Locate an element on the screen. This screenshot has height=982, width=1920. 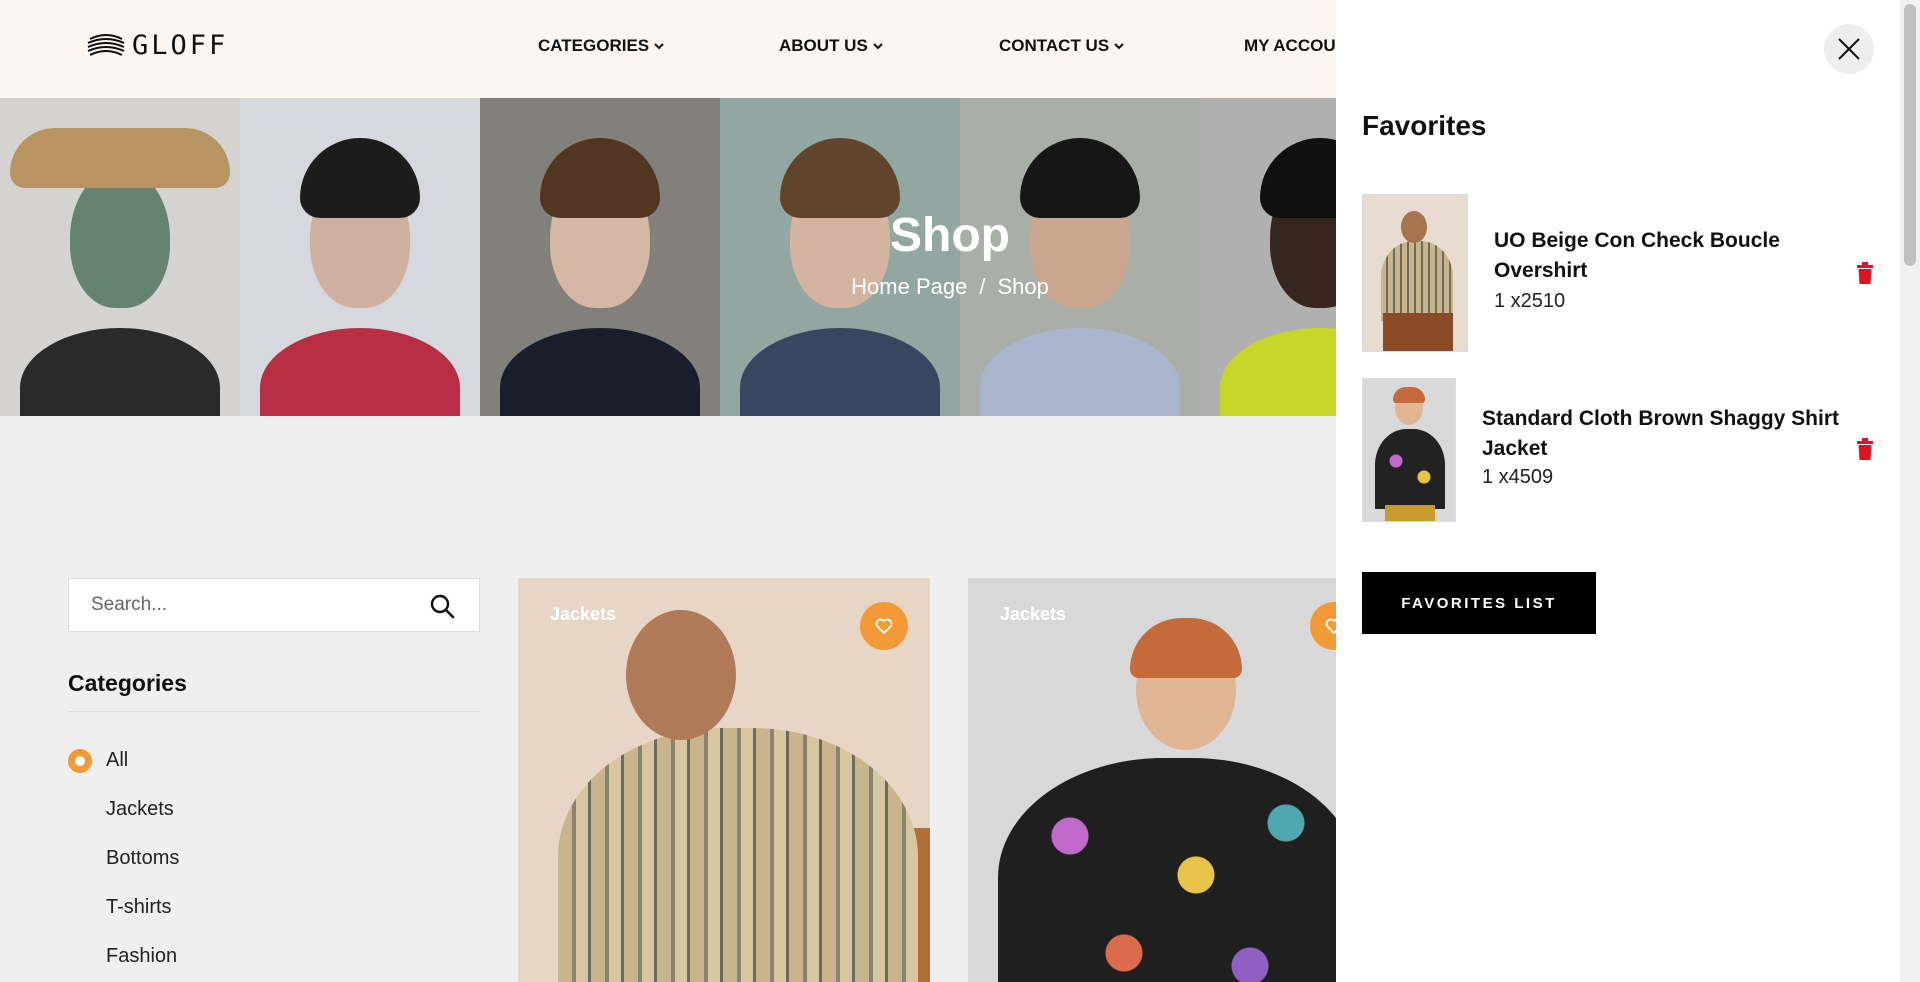
category-item-fashion: Fashion is located at coordinates (123, 956).